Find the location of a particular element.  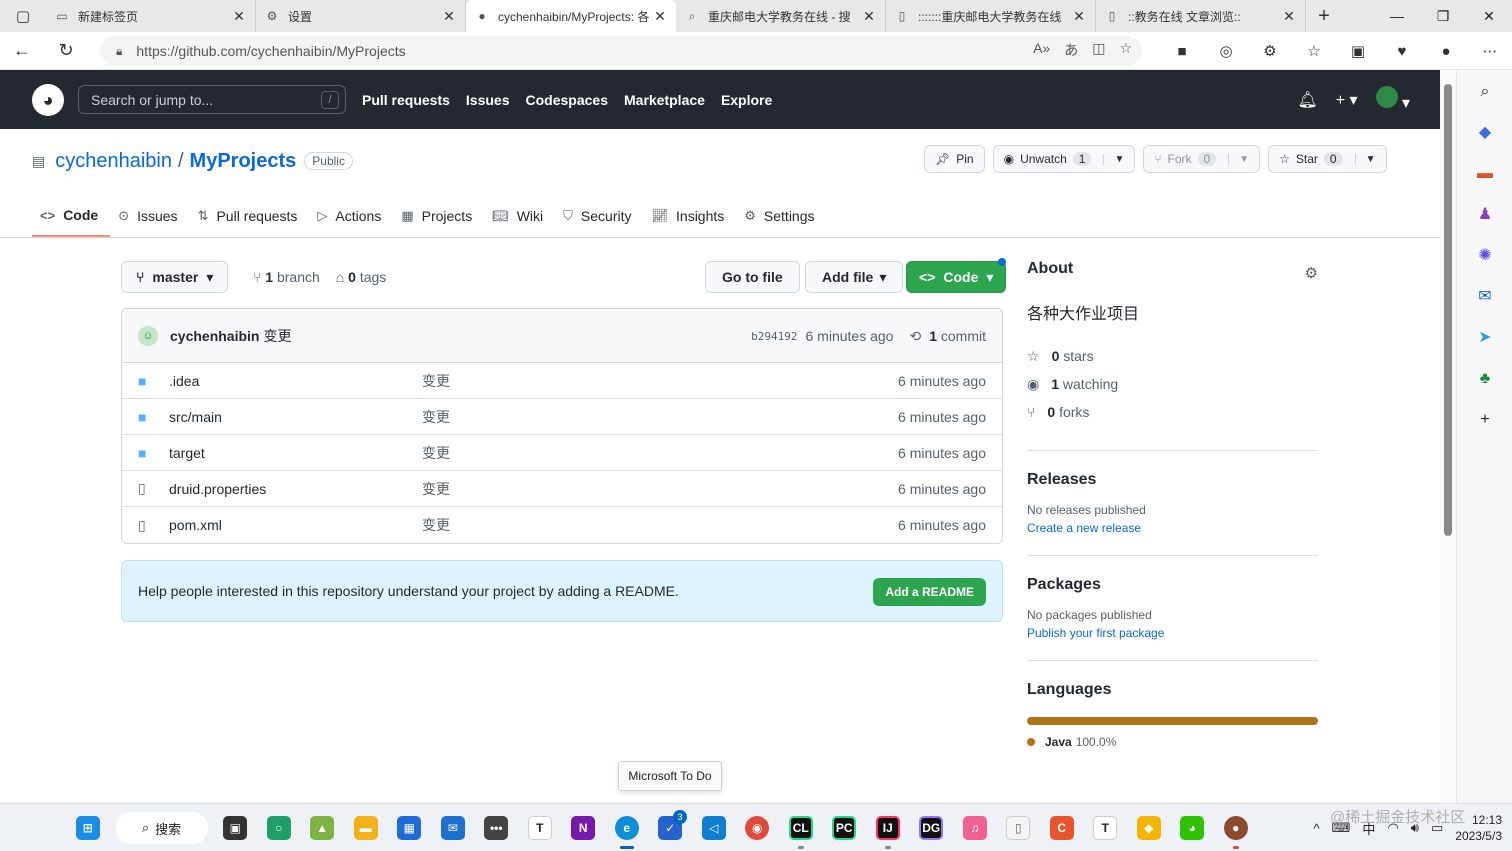

file-name: src/main is located at coordinates (195, 417).